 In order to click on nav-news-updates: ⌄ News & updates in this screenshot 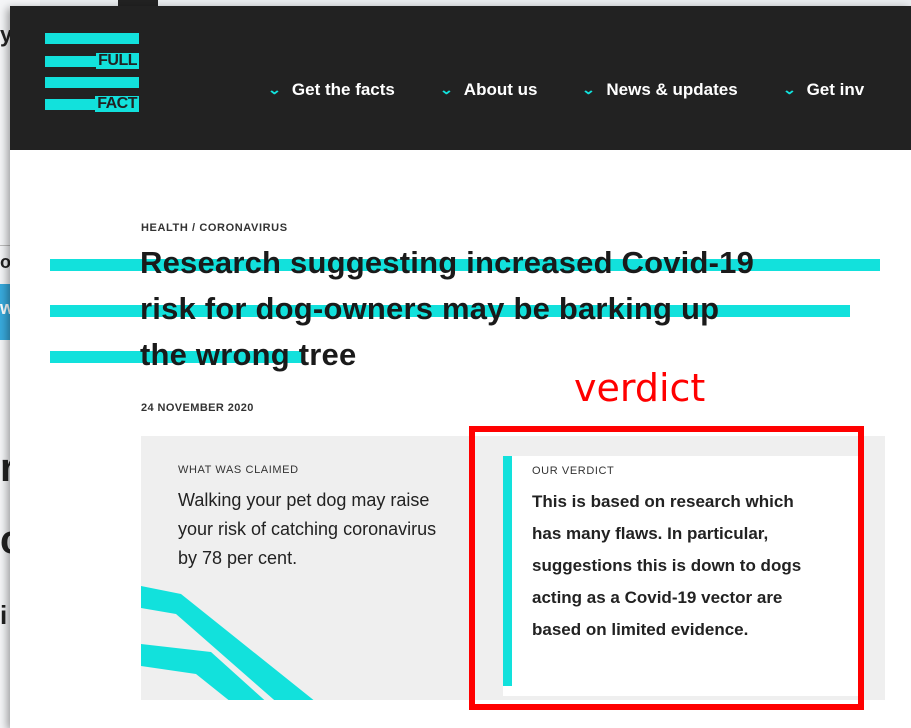, I will do `click(659, 90)`.